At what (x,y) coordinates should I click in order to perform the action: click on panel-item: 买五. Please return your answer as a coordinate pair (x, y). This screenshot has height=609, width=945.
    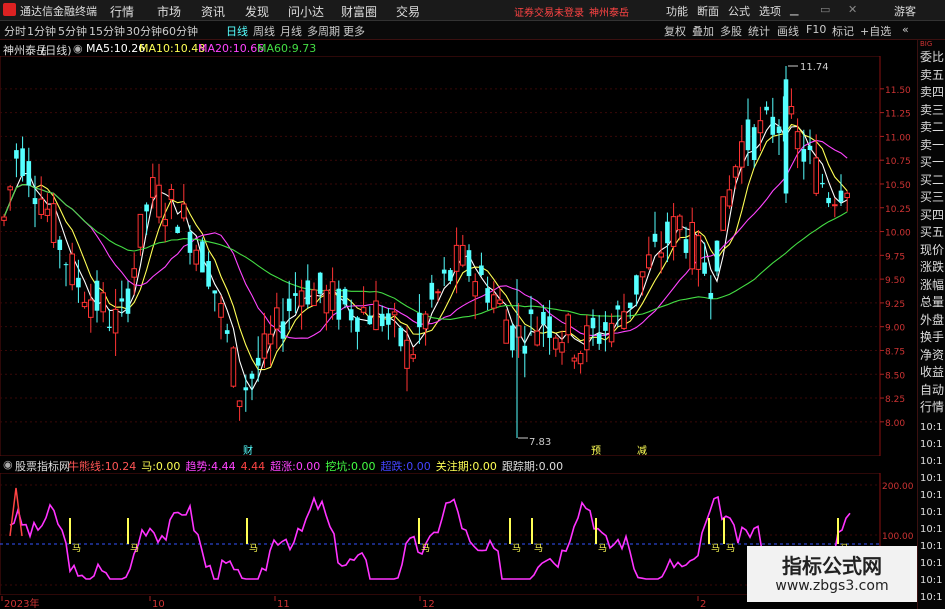
    Looking at the image, I should click on (932, 231).